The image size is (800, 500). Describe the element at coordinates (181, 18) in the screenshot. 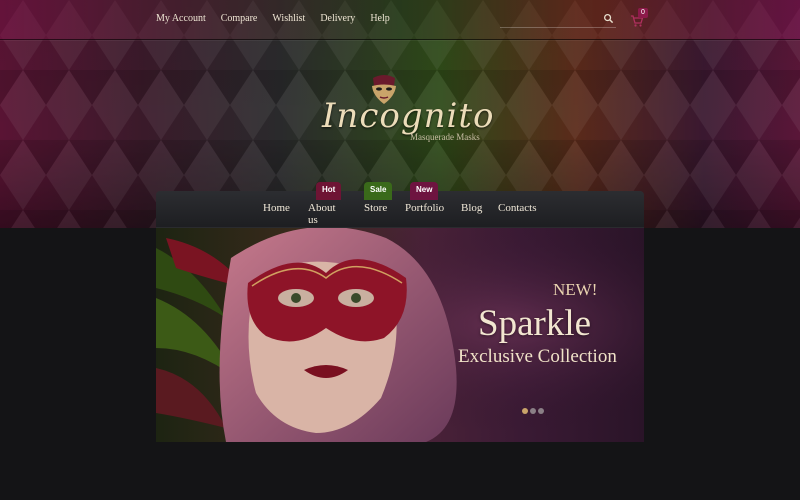

I see `my-account-link: My Account` at that location.